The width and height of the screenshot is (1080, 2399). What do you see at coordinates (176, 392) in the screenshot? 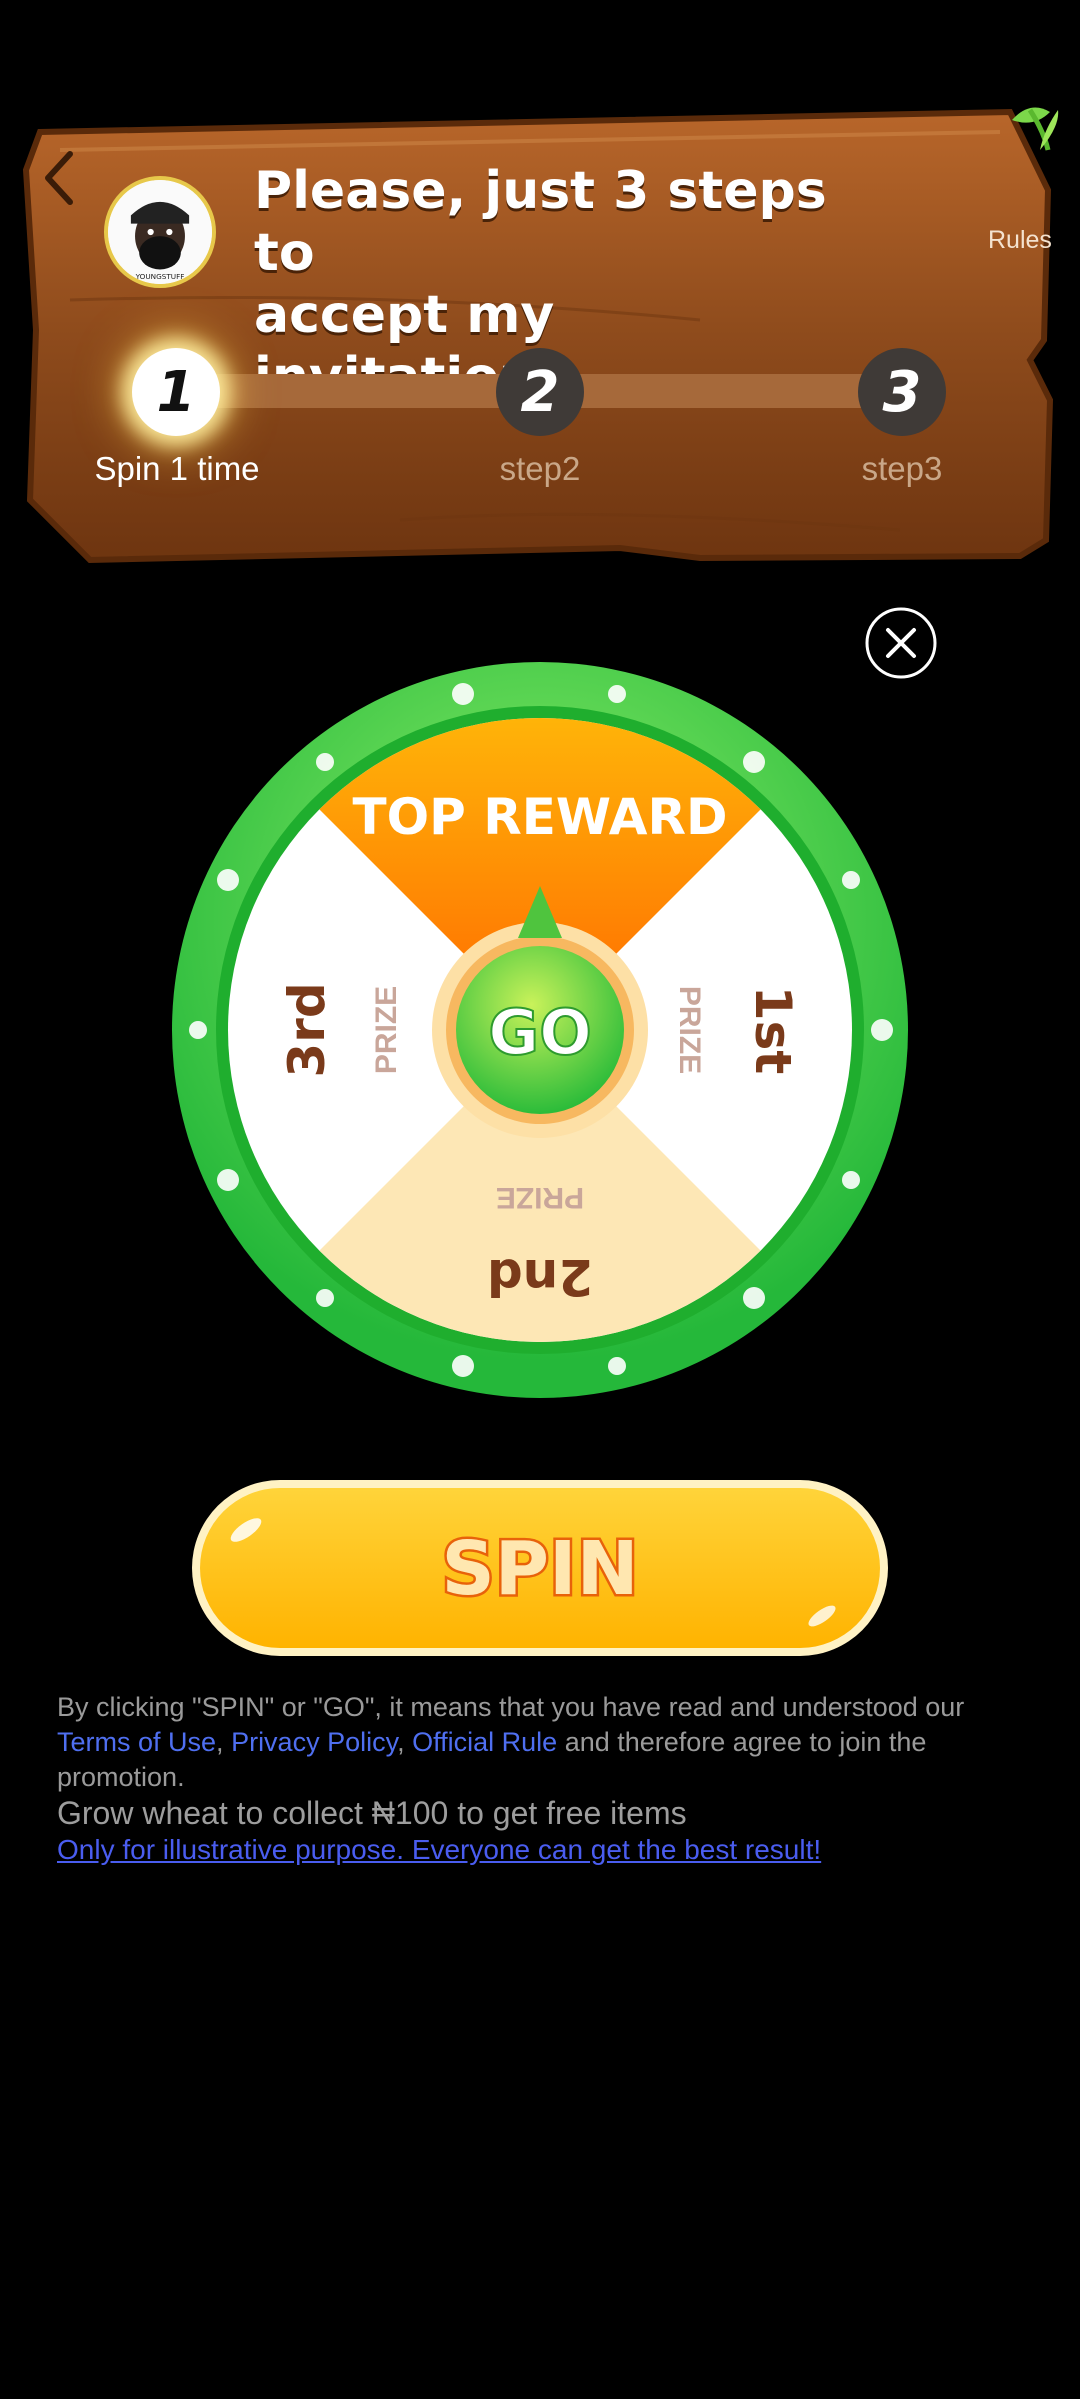
I see `step-1-circle: 1` at bounding box center [176, 392].